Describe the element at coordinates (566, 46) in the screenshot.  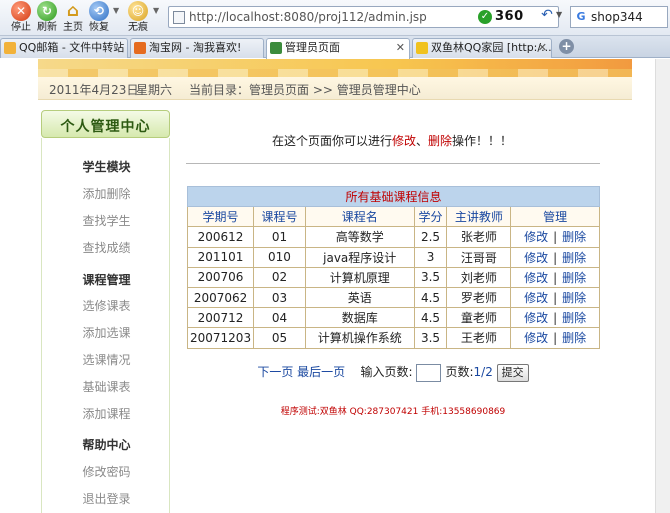
I see `new-tab-icon: +` at that location.